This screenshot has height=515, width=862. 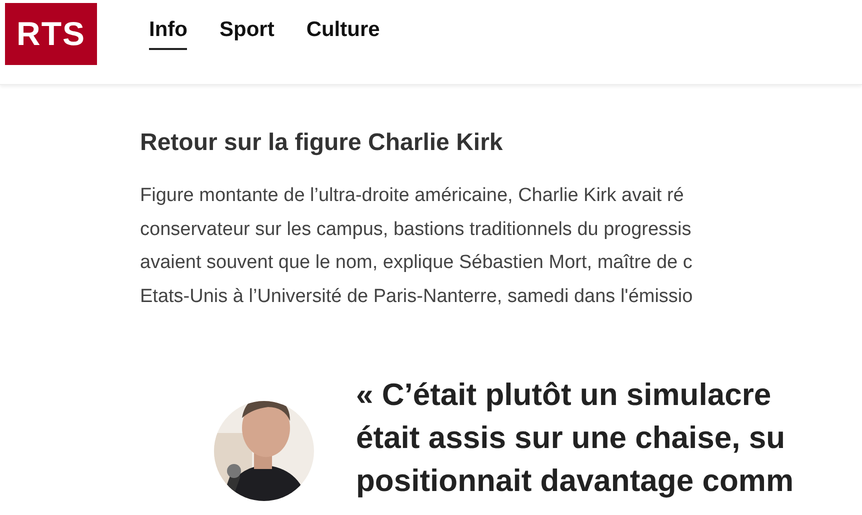 What do you see at coordinates (416, 263) in the screenshot?
I see `paragraph-line: avaient souvent que le nom, explique Sébastien Mort, maître de c` at bounding box center [416, 263].